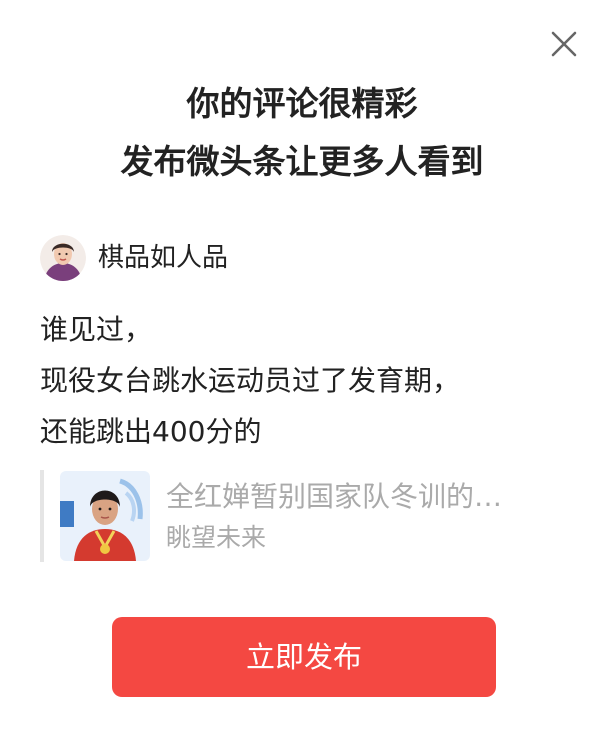 The image size is (604, 746). What do you see at coordinates (216, 537) in the screenshot?
I see `quote-author: 眺望未来` at bounding box center [216, 537].